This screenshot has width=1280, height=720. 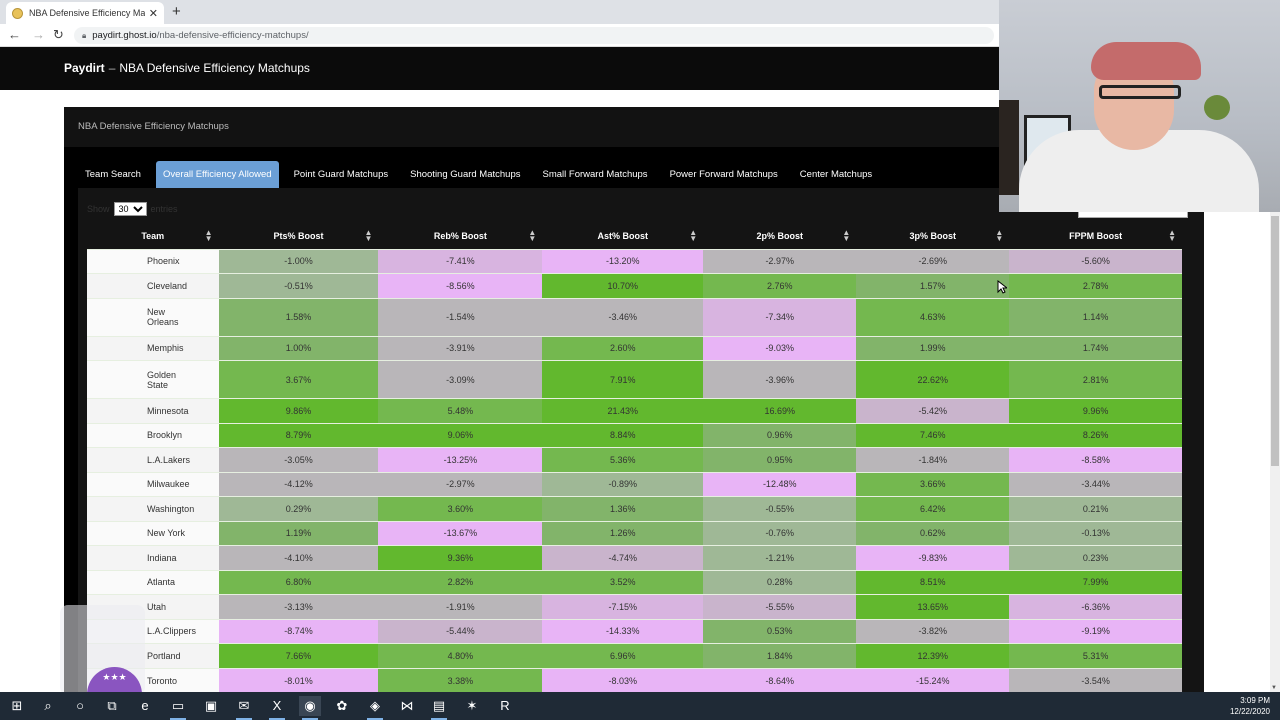 What do you see at coordinates (1095, 557) in the screenshot?
I see `boost-cell: 0.23%` at bounding box center [1095, 557].